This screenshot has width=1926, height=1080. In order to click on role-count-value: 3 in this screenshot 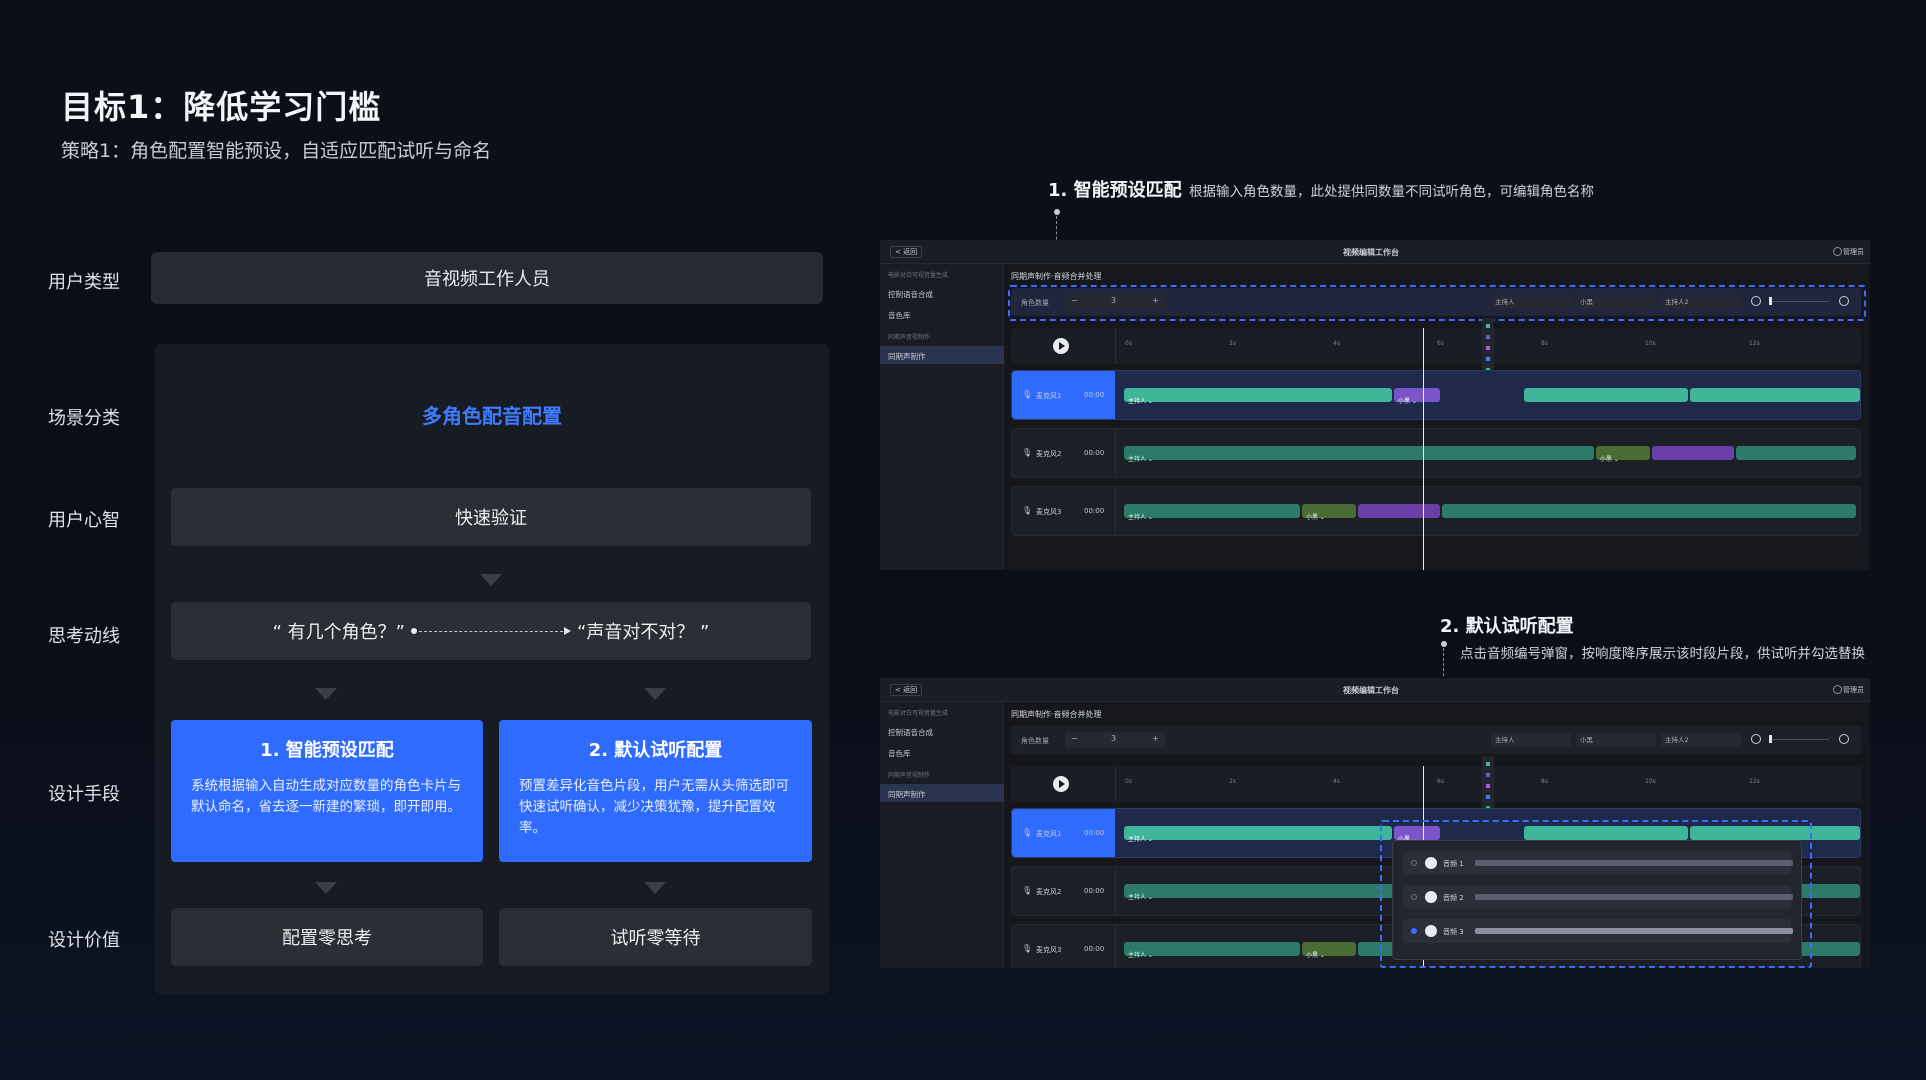, I will do `click(1114, 738)`.